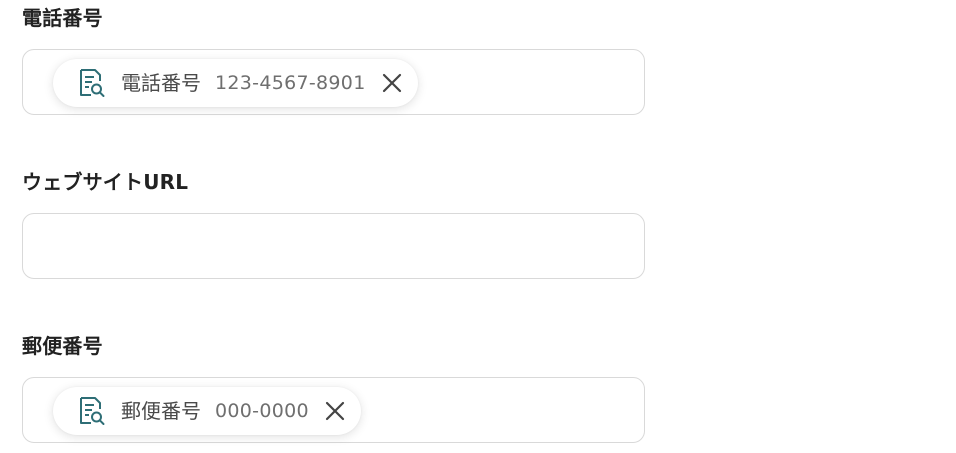 The image size is (956, 453). What do you see at coordinates (262, 411) in the screenshot?
I see `chip-field-value: 000-0000` at bounding box center [262, 411].